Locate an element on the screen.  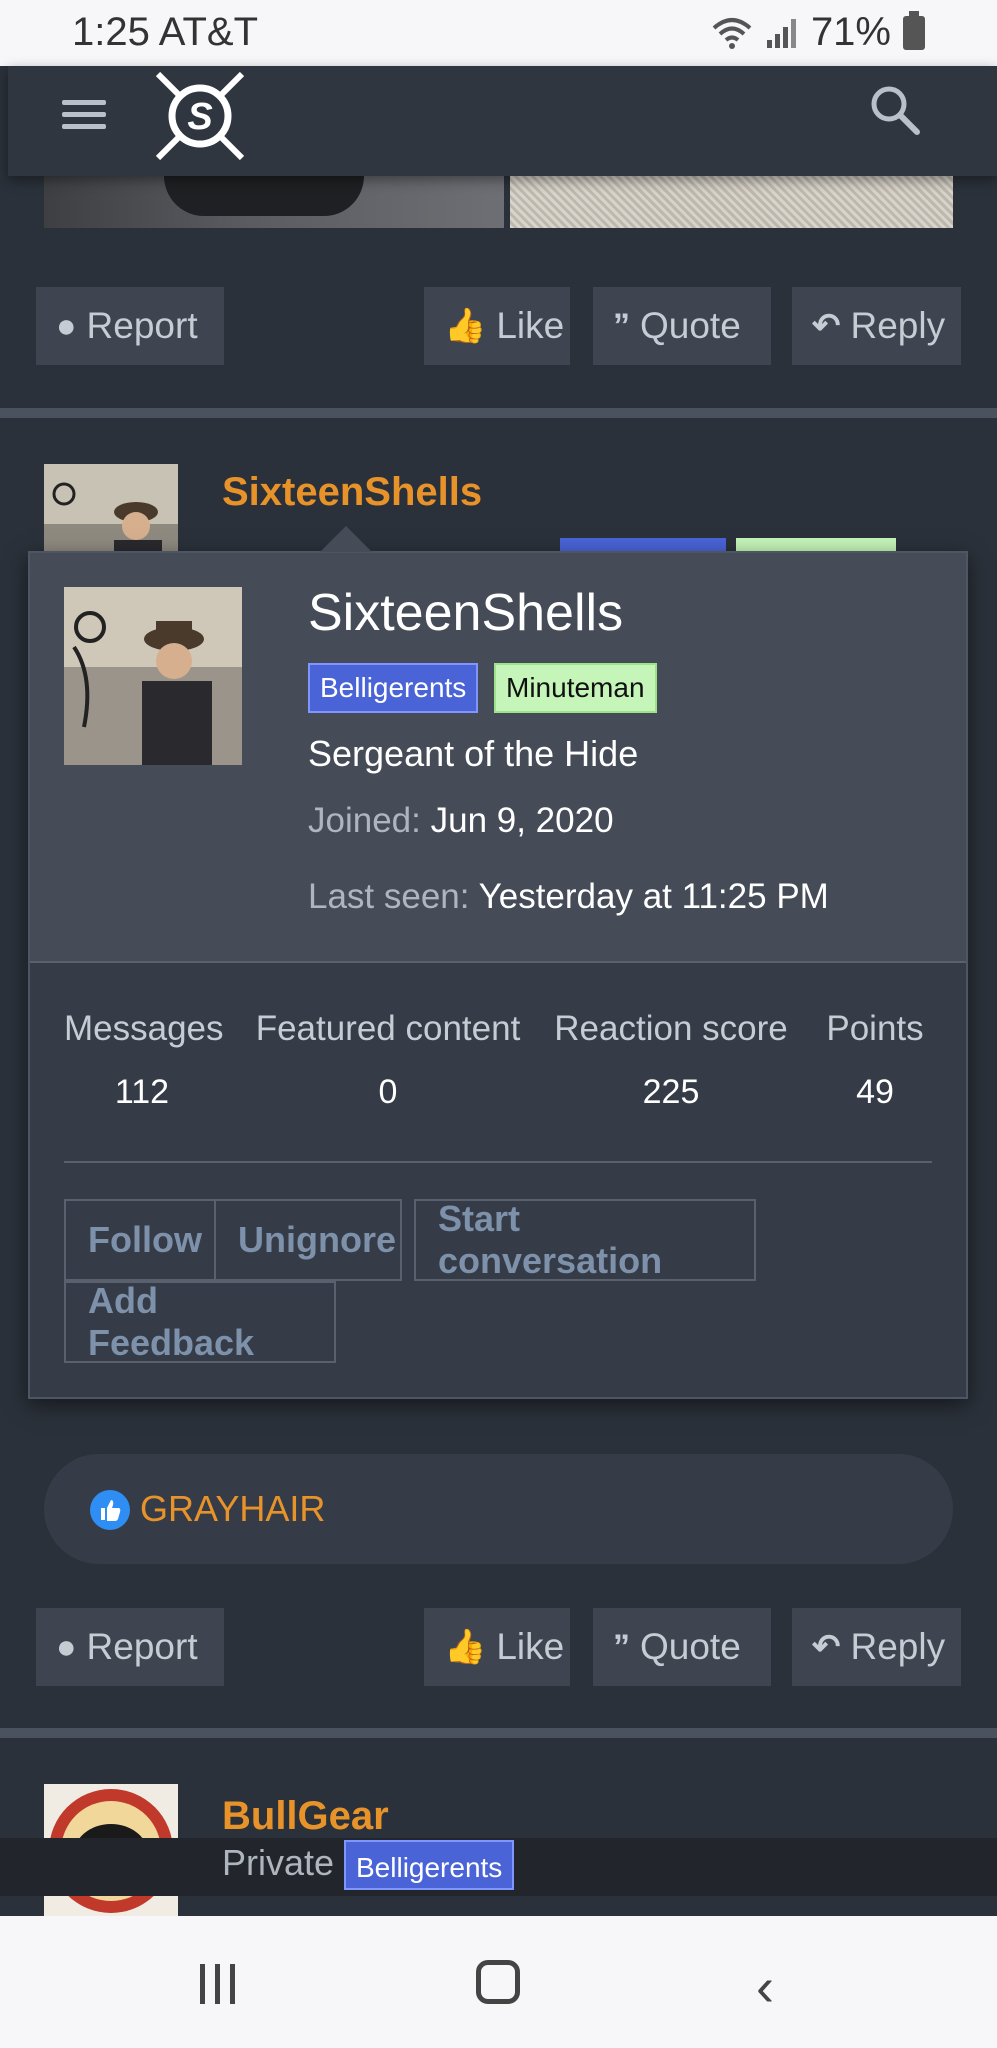
status-bar: 1:25 AT&T 71% is located at coordinates (498, 33).